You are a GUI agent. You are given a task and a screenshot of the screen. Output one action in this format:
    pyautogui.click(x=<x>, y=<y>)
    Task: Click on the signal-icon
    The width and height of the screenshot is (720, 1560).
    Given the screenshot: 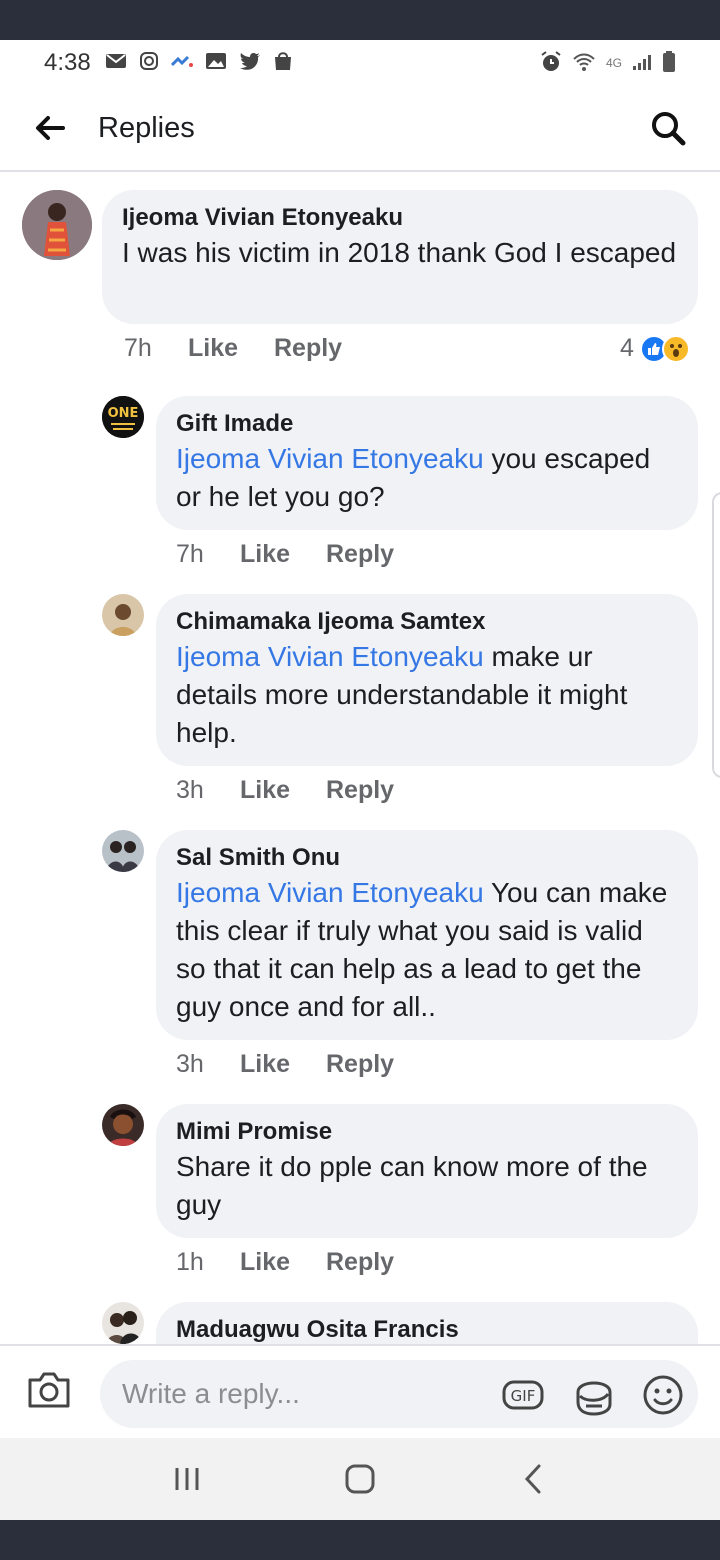 What is the action you would take?
    pyautogui.click(x=642, y=63)
    